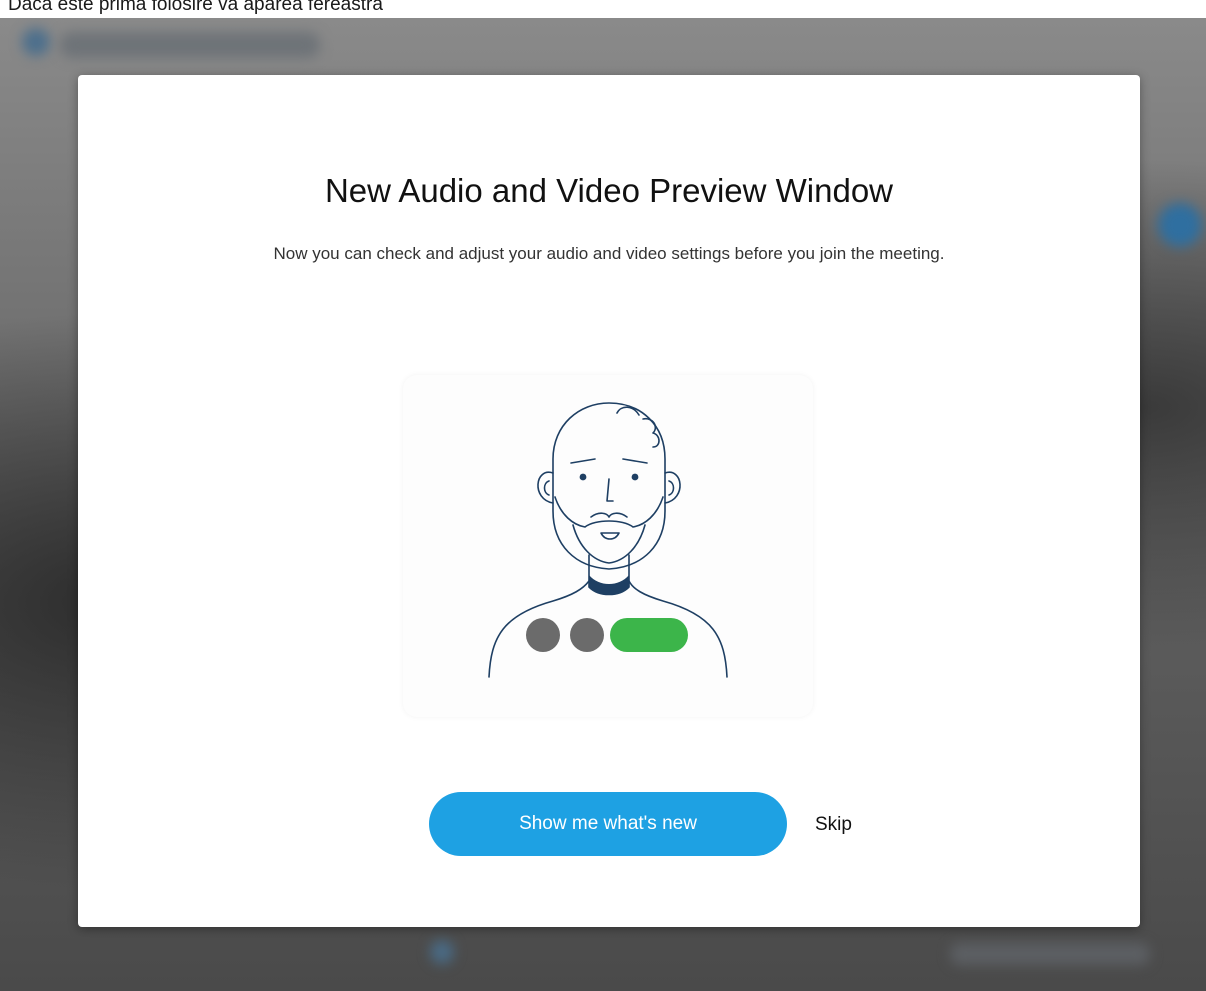 This screenshot has height=991, width=1206. What do you see at coordinates (649, 635) in the screenshot?
I see `join-pill-icon` at bounding box center [649, 635].